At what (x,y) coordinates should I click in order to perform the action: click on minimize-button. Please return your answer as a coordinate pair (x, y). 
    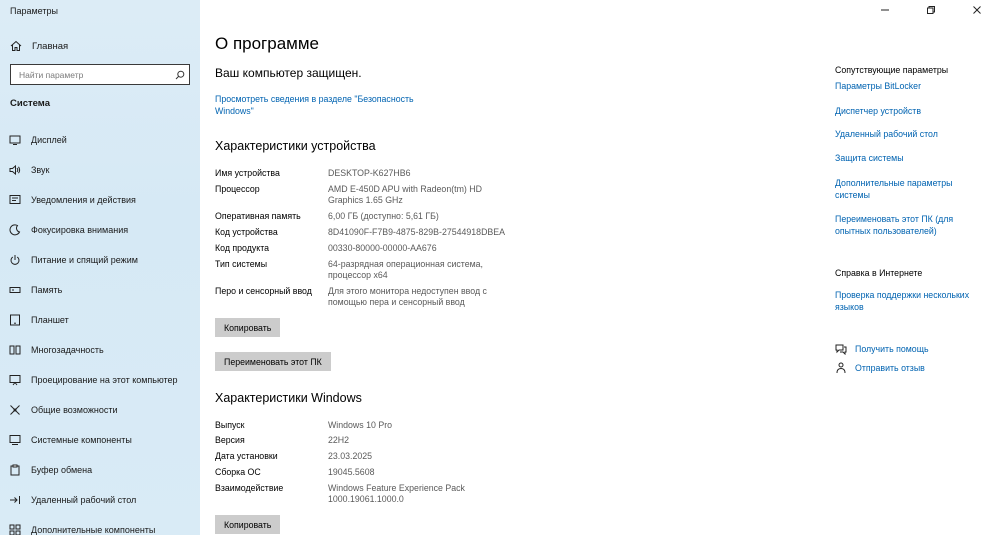
    Looking at the image, I should click on (885, 10).